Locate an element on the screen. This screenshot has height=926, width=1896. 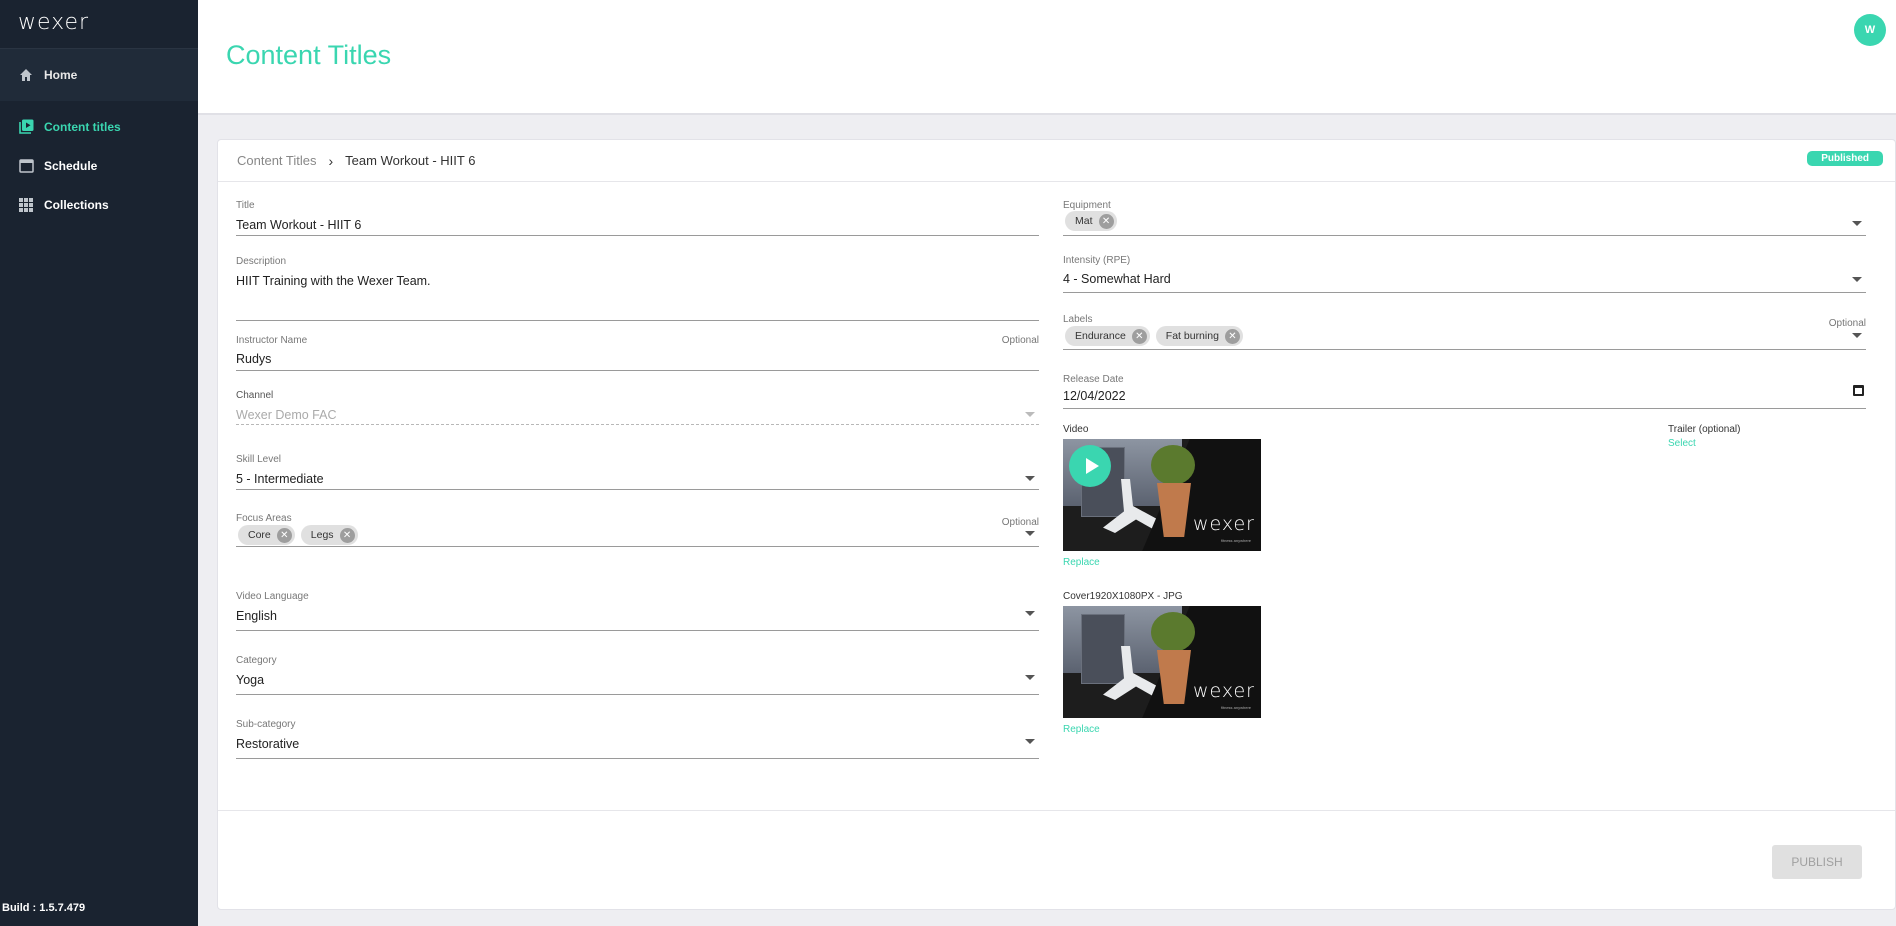
field-label: Category is located at coordinates (256, 660).